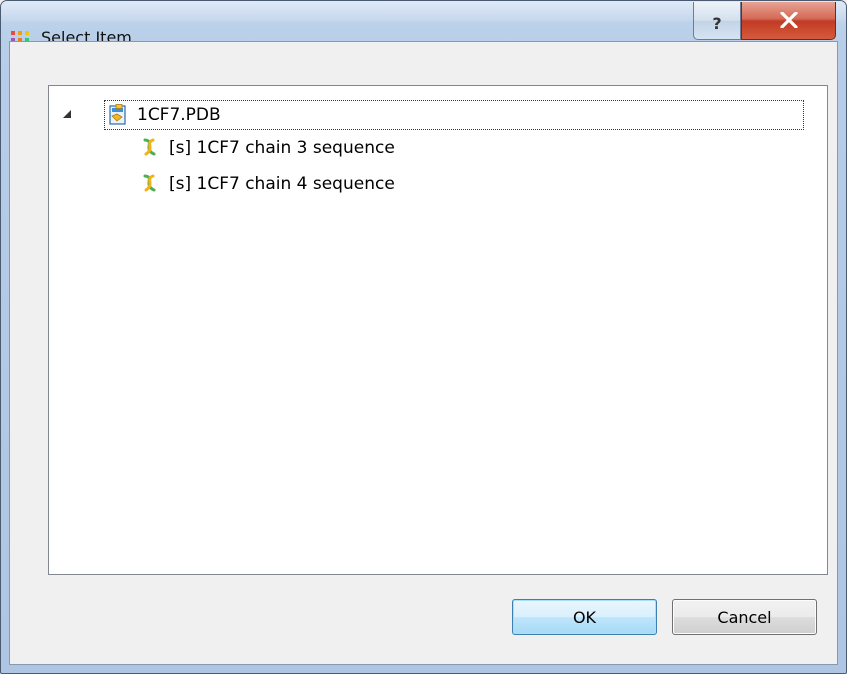 The image size is (847, 674). Describe the element at coordinates (282, 184) in the screenshot. I see `tree-node-label: [s] 1CF7 chain 4 sequence` at that location.